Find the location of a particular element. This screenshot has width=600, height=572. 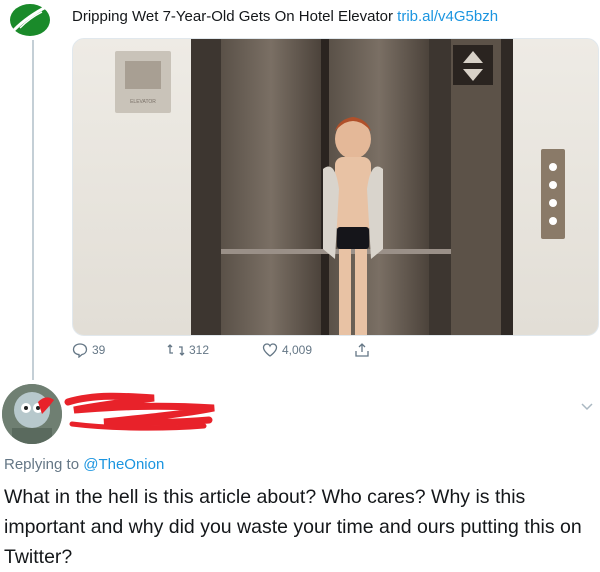

like-button: 4,009 is located at coordinates (287, 350).